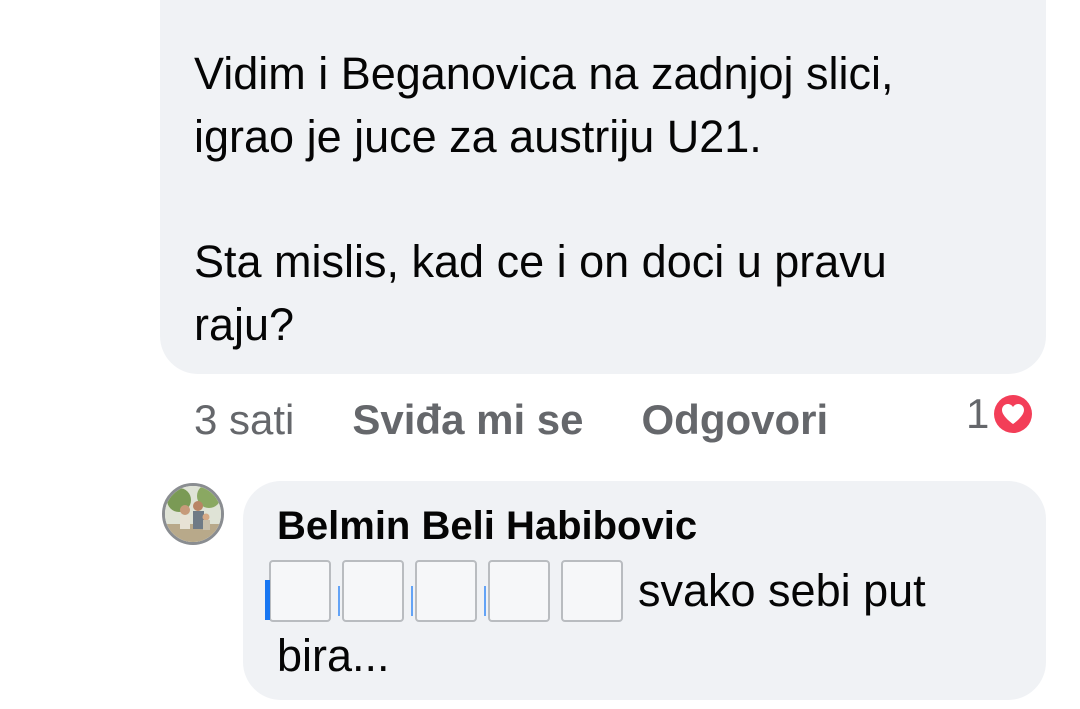 The image size is (1080, 709). Describe the element at coordinates (978, 413) in the screenshot. I see `reaction-count: 1` at that location.